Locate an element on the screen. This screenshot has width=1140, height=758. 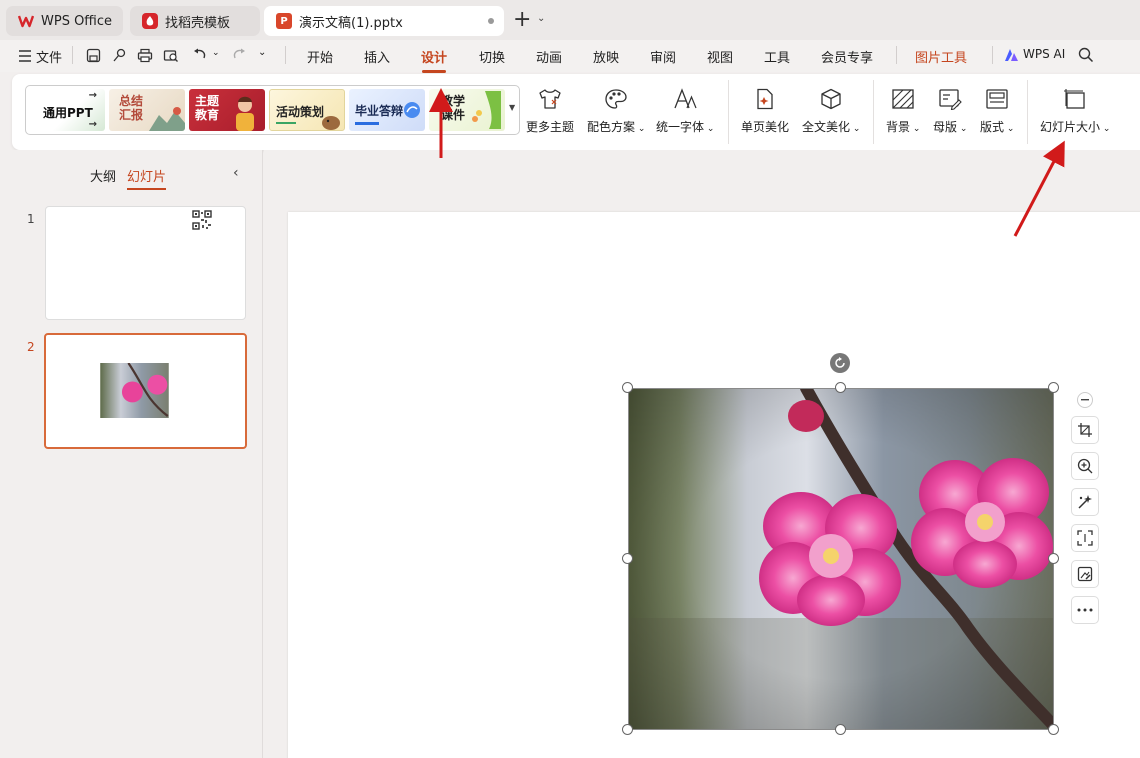
tab-wps-office: WPS Office is located at coordinates (64, 21).